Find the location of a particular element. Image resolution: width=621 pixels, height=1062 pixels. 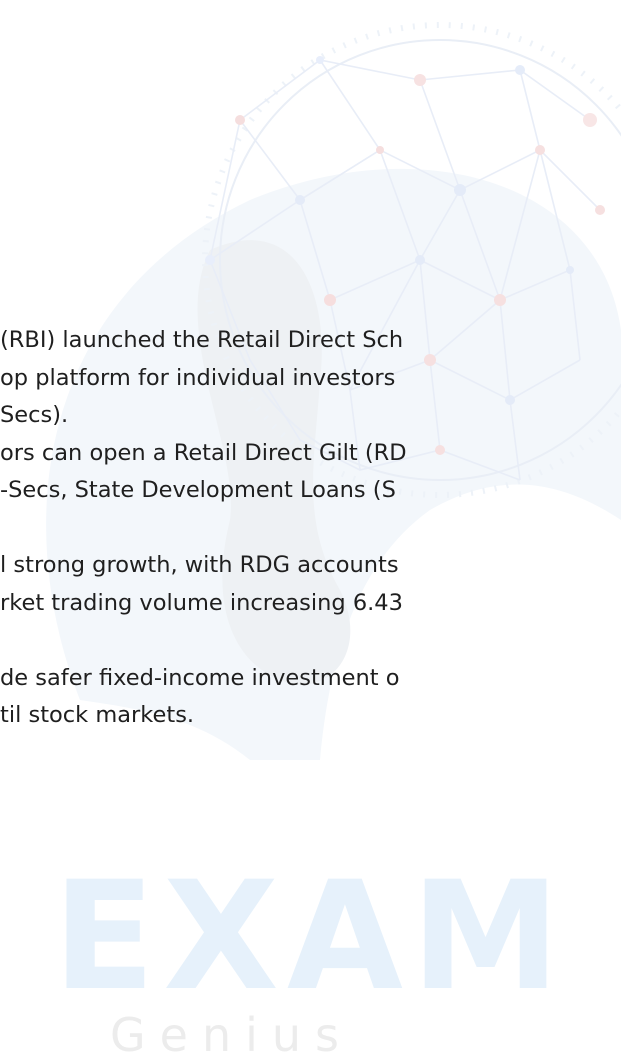

watermark-exam-text: EXAM is located at coordinates (310, 937).